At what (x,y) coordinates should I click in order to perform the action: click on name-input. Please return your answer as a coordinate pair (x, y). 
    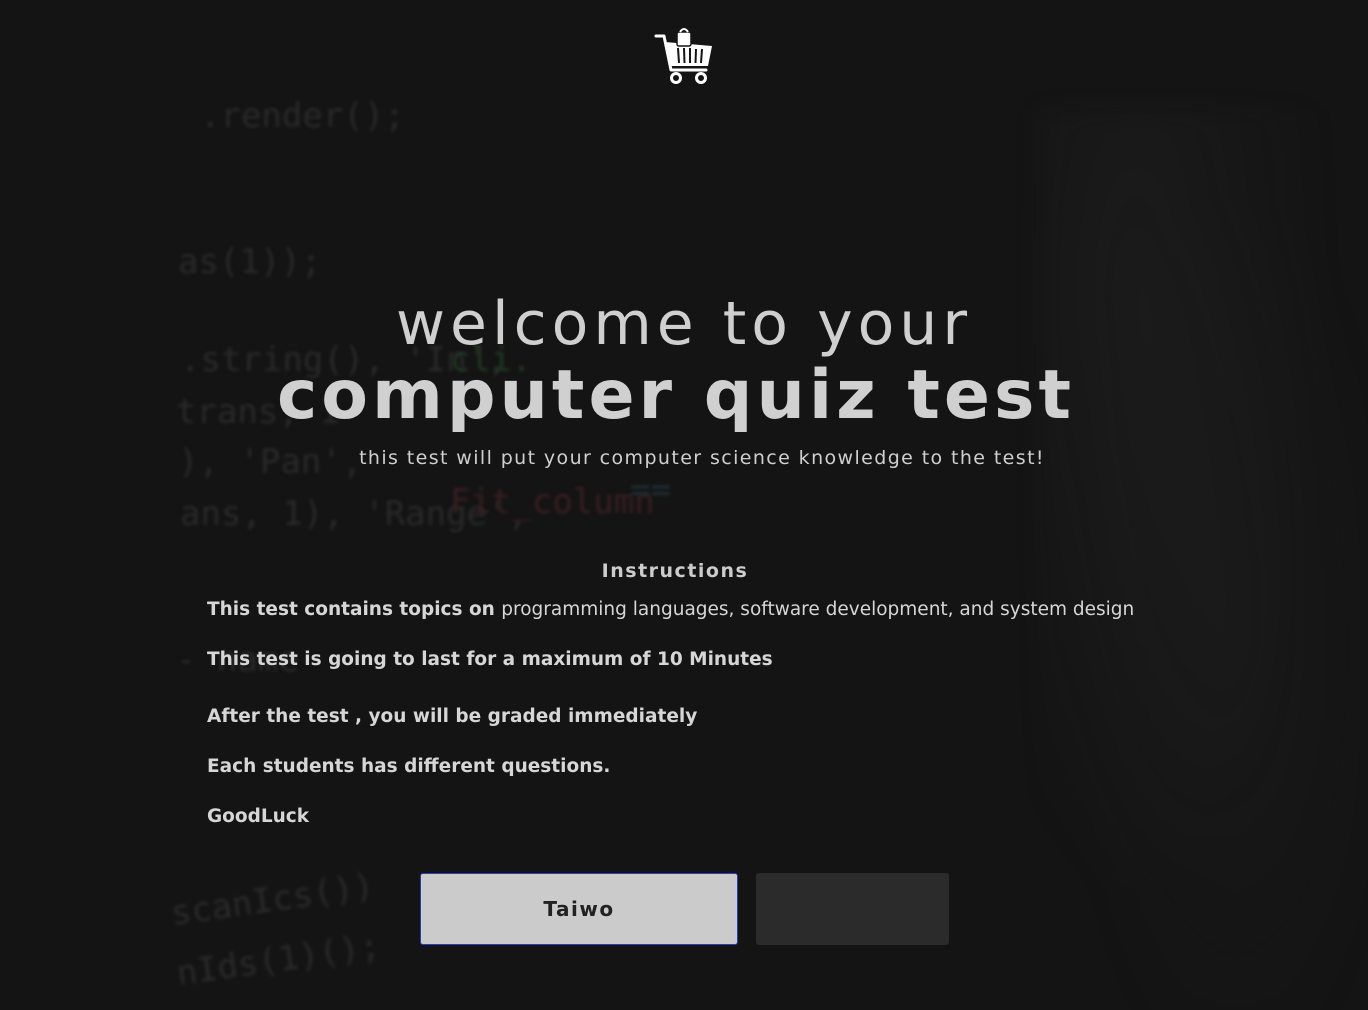
    Looking at the image, I should click on (579, 909).